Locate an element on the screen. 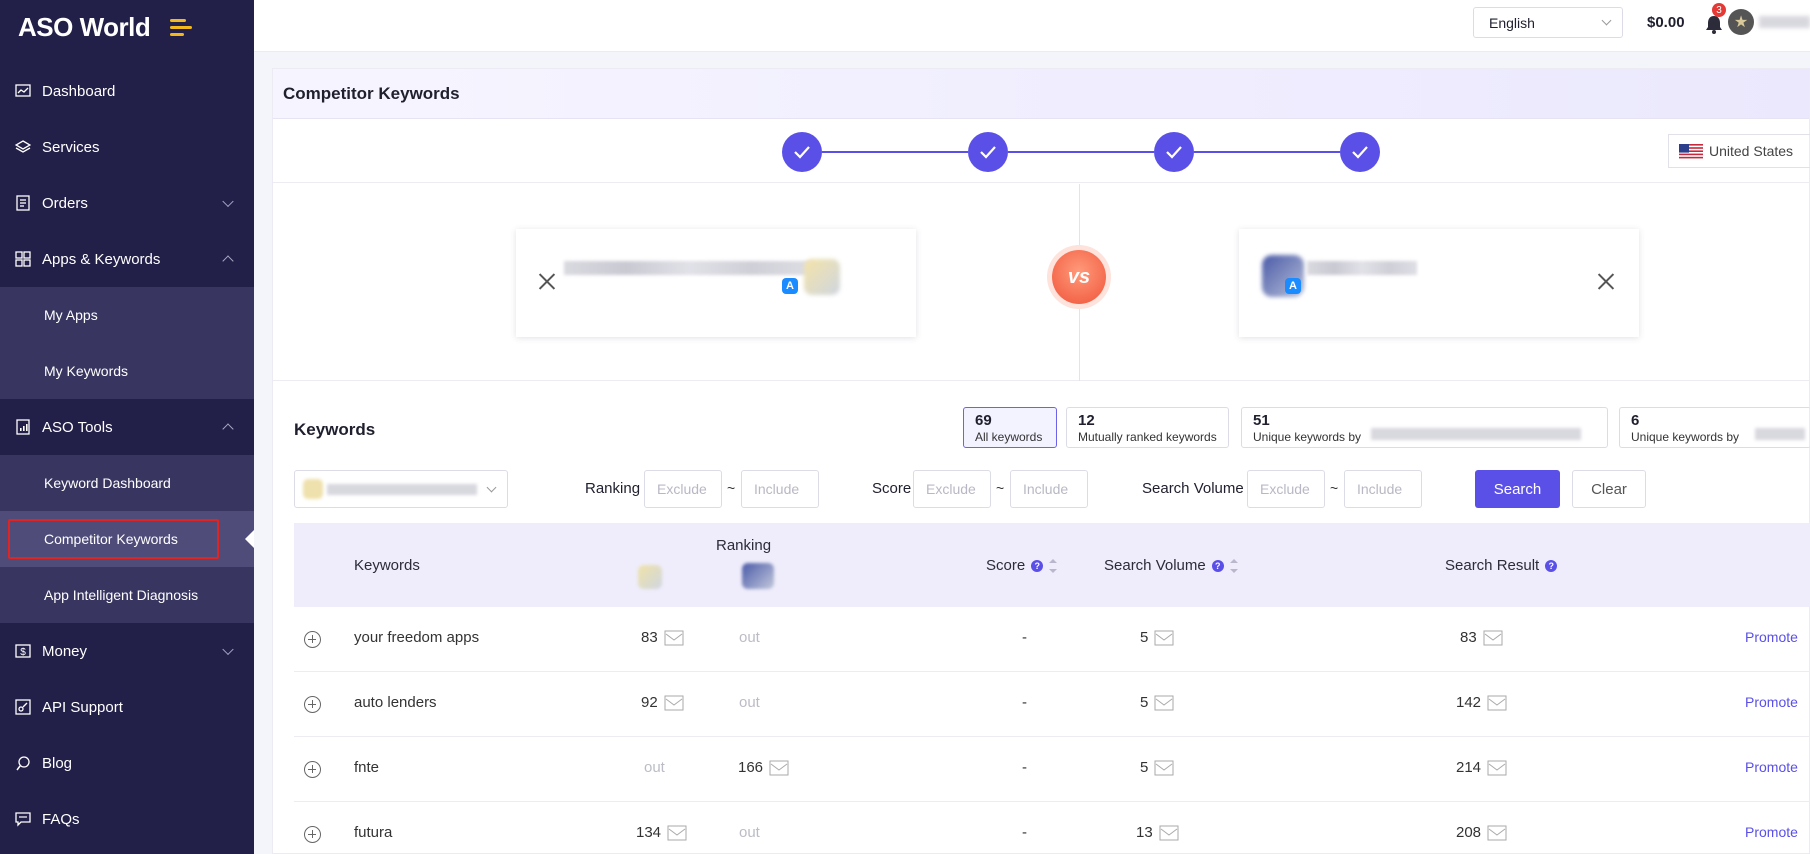 This screenshot has width=1810, height=854. tab-mutually-ranked: 12 Mutually ranked keywords is located at coordinates (1147, 427).